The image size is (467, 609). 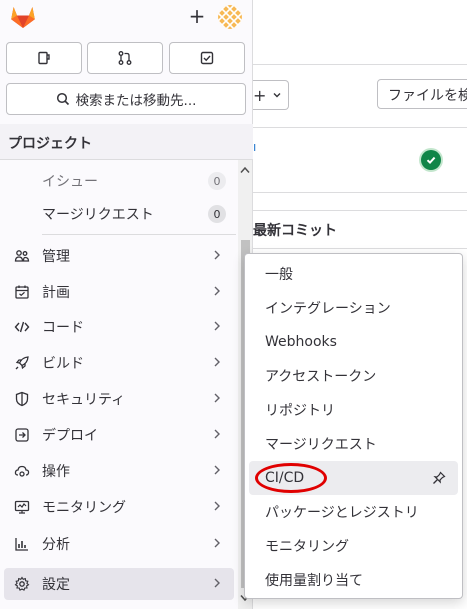 What do you see at coordinates (62, 99) in the screenshot?
I see `search-icon` at bounding box center [62, 99].